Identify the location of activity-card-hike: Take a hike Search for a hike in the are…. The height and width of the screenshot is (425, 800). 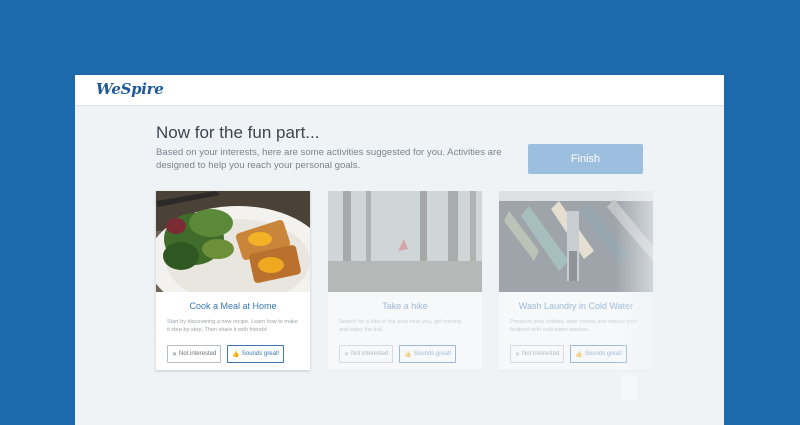
(405, 280).